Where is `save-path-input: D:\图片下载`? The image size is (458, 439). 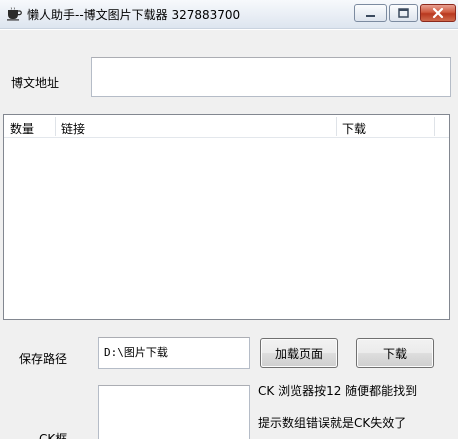
save-path-input: D:\图片下载 is located at coordinates (174, 353).